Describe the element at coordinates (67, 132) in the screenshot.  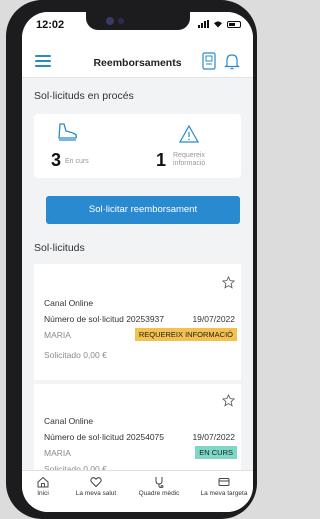
I see `shoe-icon` at that location.